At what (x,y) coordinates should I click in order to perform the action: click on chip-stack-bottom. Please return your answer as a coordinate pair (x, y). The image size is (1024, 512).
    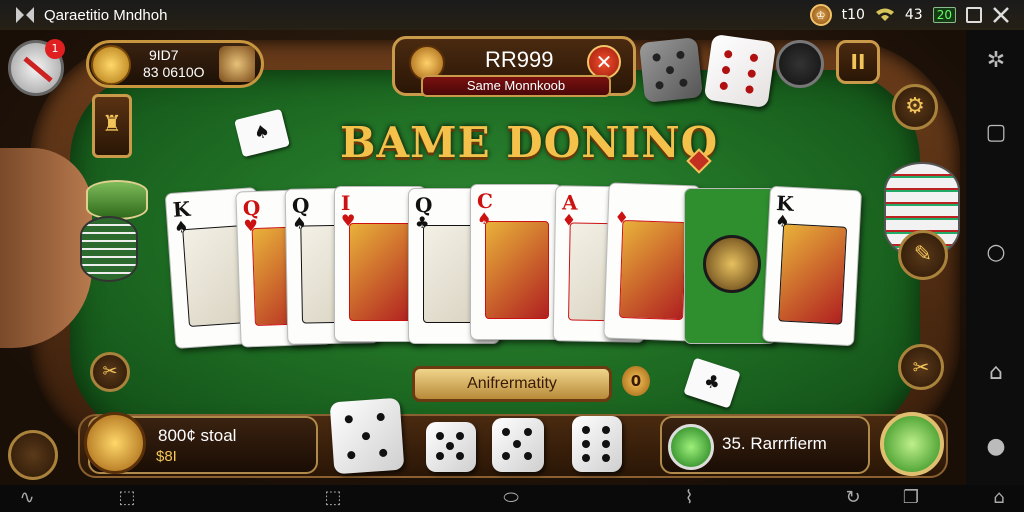
    Looking at the image, I should click on (109, 249).